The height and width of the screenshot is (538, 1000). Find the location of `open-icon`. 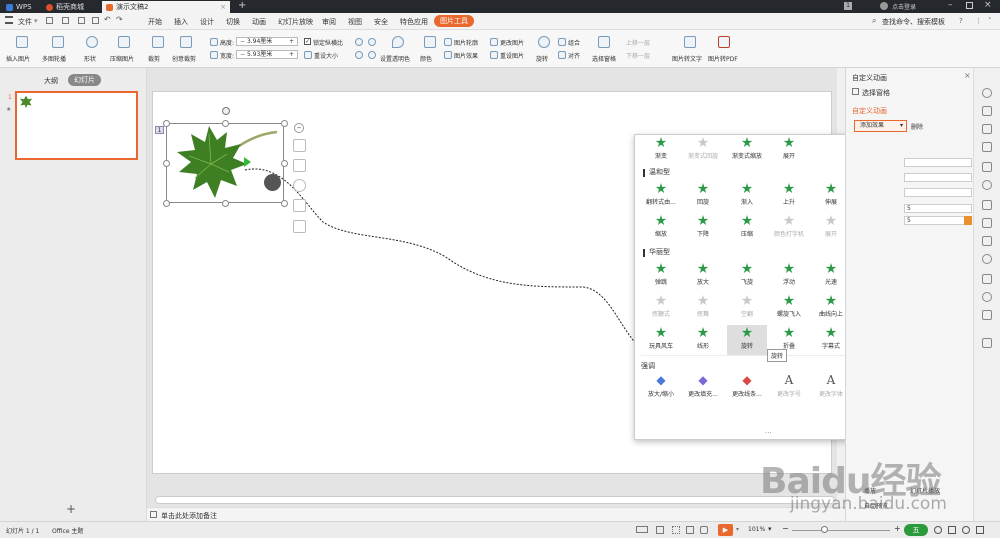

open-icon is located at coordinates (49, 20).